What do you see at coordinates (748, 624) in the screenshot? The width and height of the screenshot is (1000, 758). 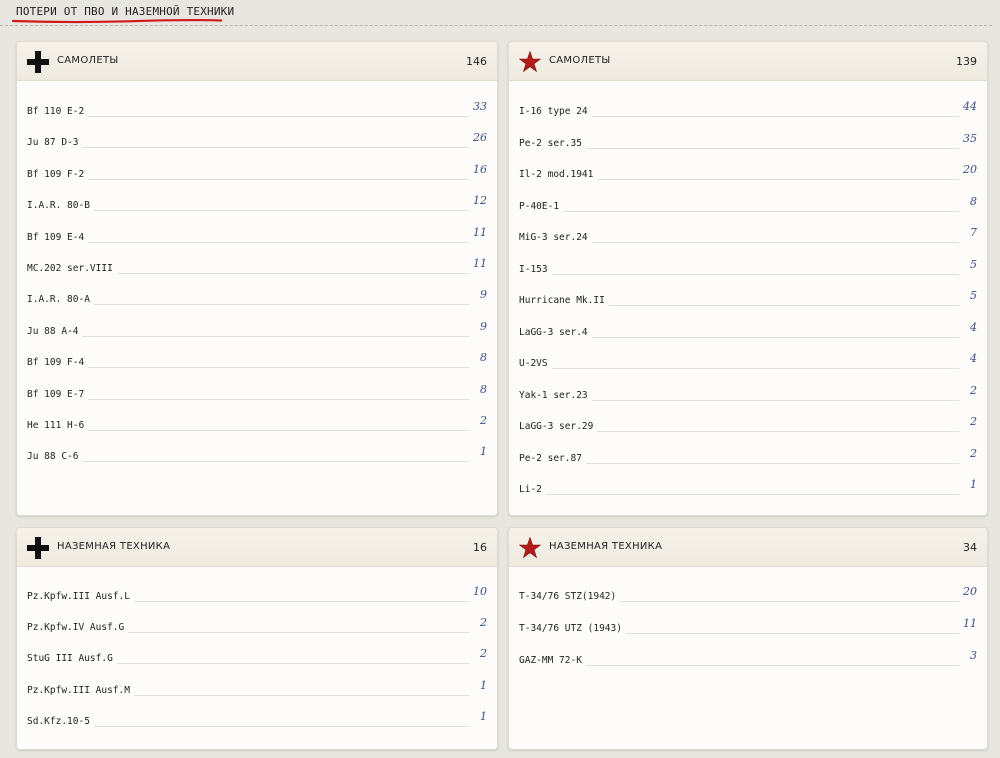 I see `list-item: T-34/76 UTZ (1943) 11` at bounding box center [748, 624].